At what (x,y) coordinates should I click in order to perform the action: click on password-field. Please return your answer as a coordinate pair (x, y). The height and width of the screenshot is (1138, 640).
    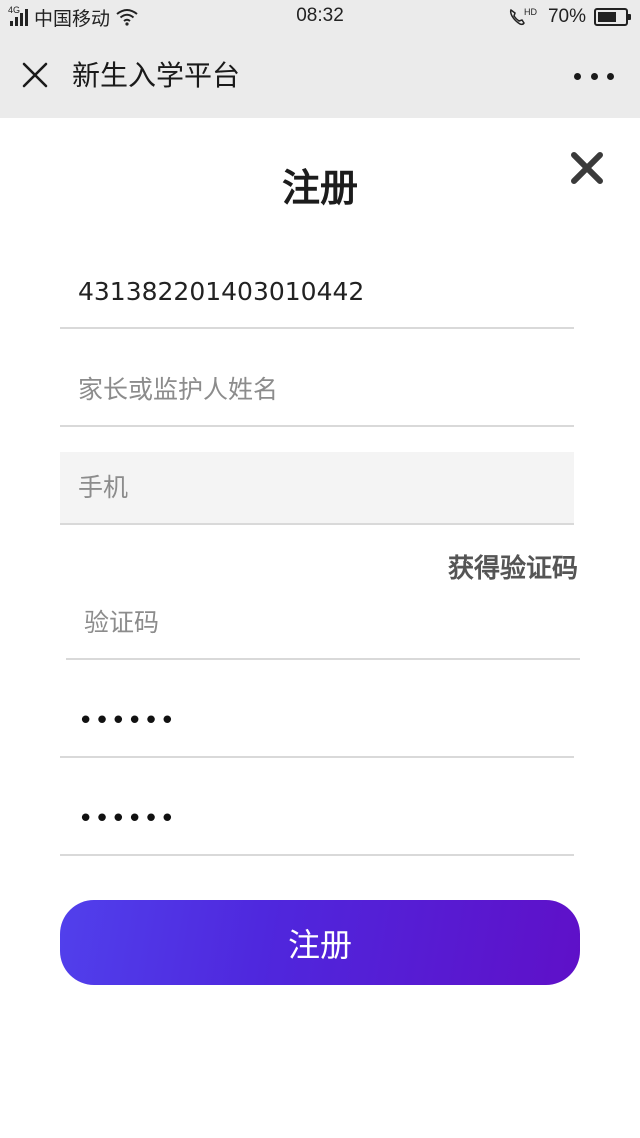
    Looking at the image, I should click on (317, 721).